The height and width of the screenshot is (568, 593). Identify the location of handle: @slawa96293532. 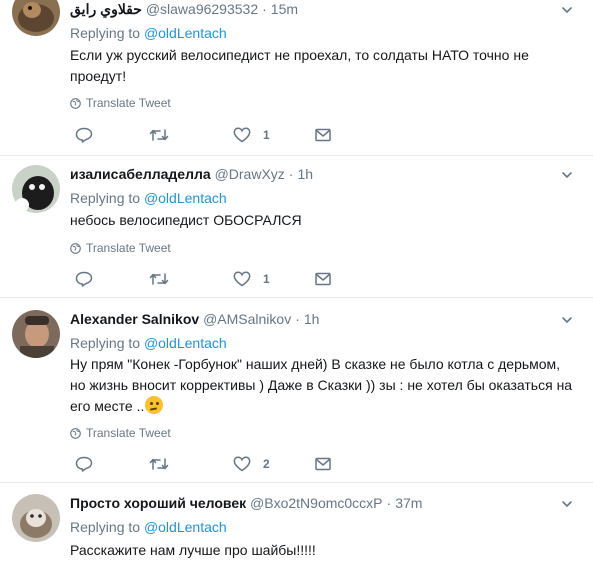
(202, 9).